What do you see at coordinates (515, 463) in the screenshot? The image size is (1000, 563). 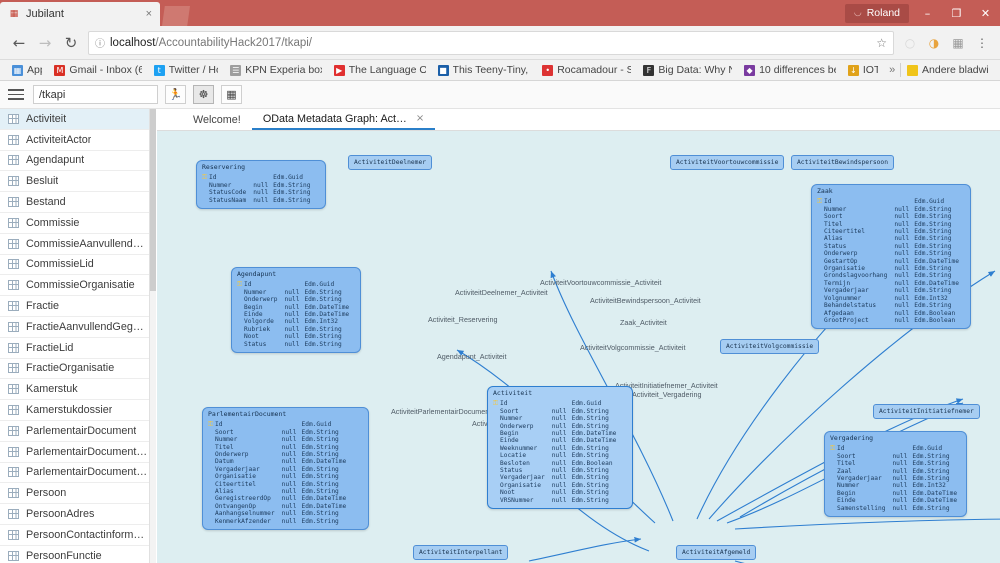 I see `field-name: Besloten` at bounding box center [515, 463].